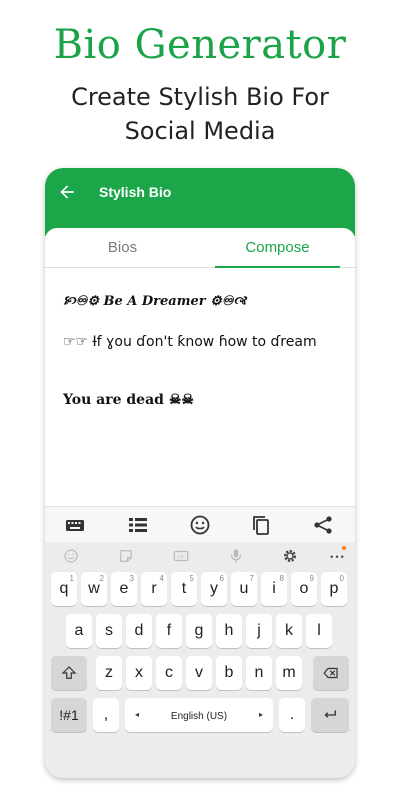  Describe the element at coordinates (138, 525) in the screenshot. I see `list-icon` at that location.